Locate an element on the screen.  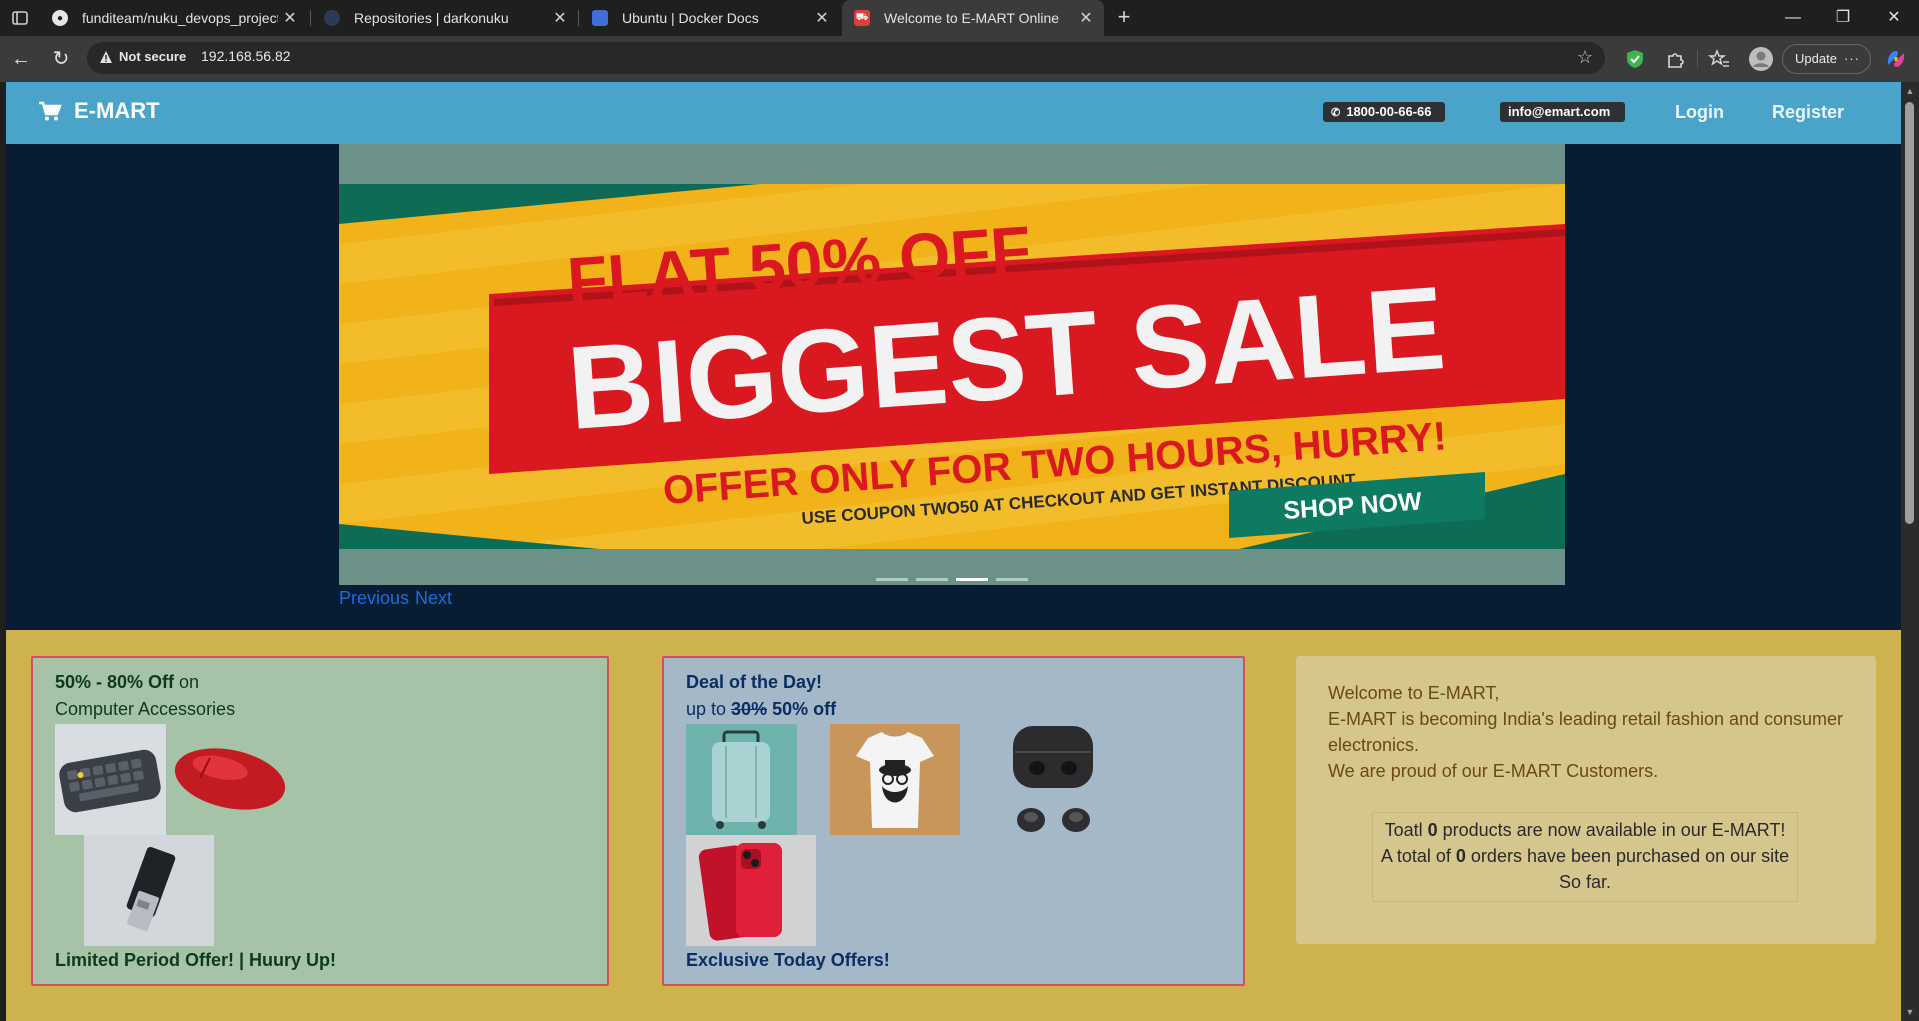
brand-logo: E-MART is located at coordinates (99, 111).